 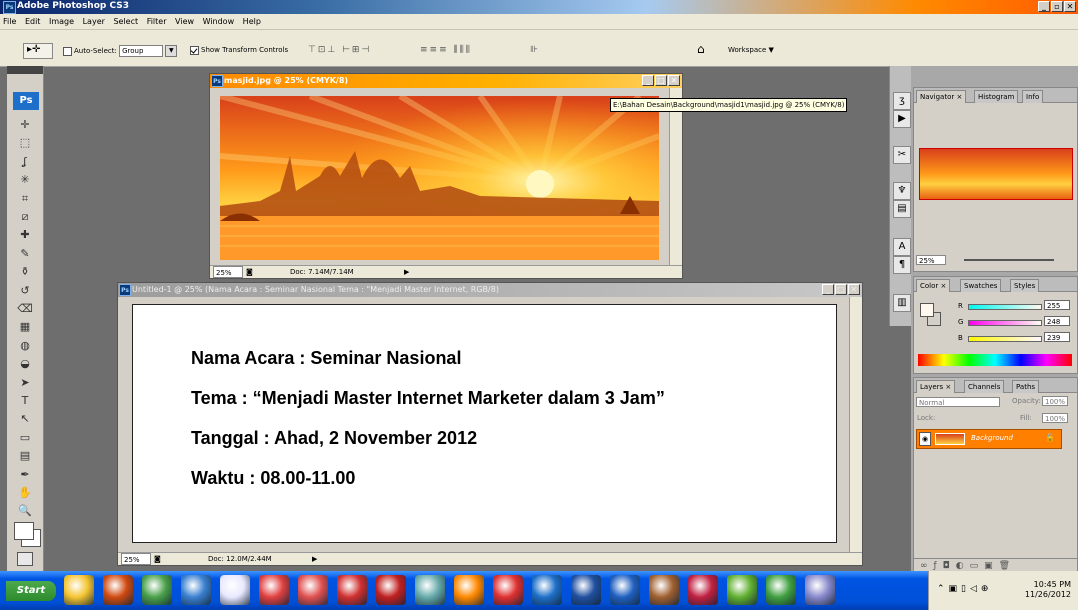 I want to click on menu-image: Image, so click(x=61, y=21).